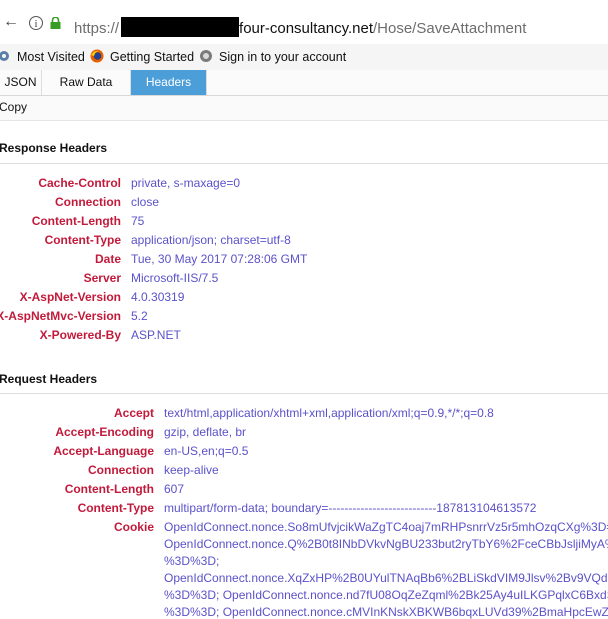 This screenshot has height=619, width=608. Describe the element at coordinates (304, 108) in the screenshot. I see `headers-toolbar: Copy` at that location.